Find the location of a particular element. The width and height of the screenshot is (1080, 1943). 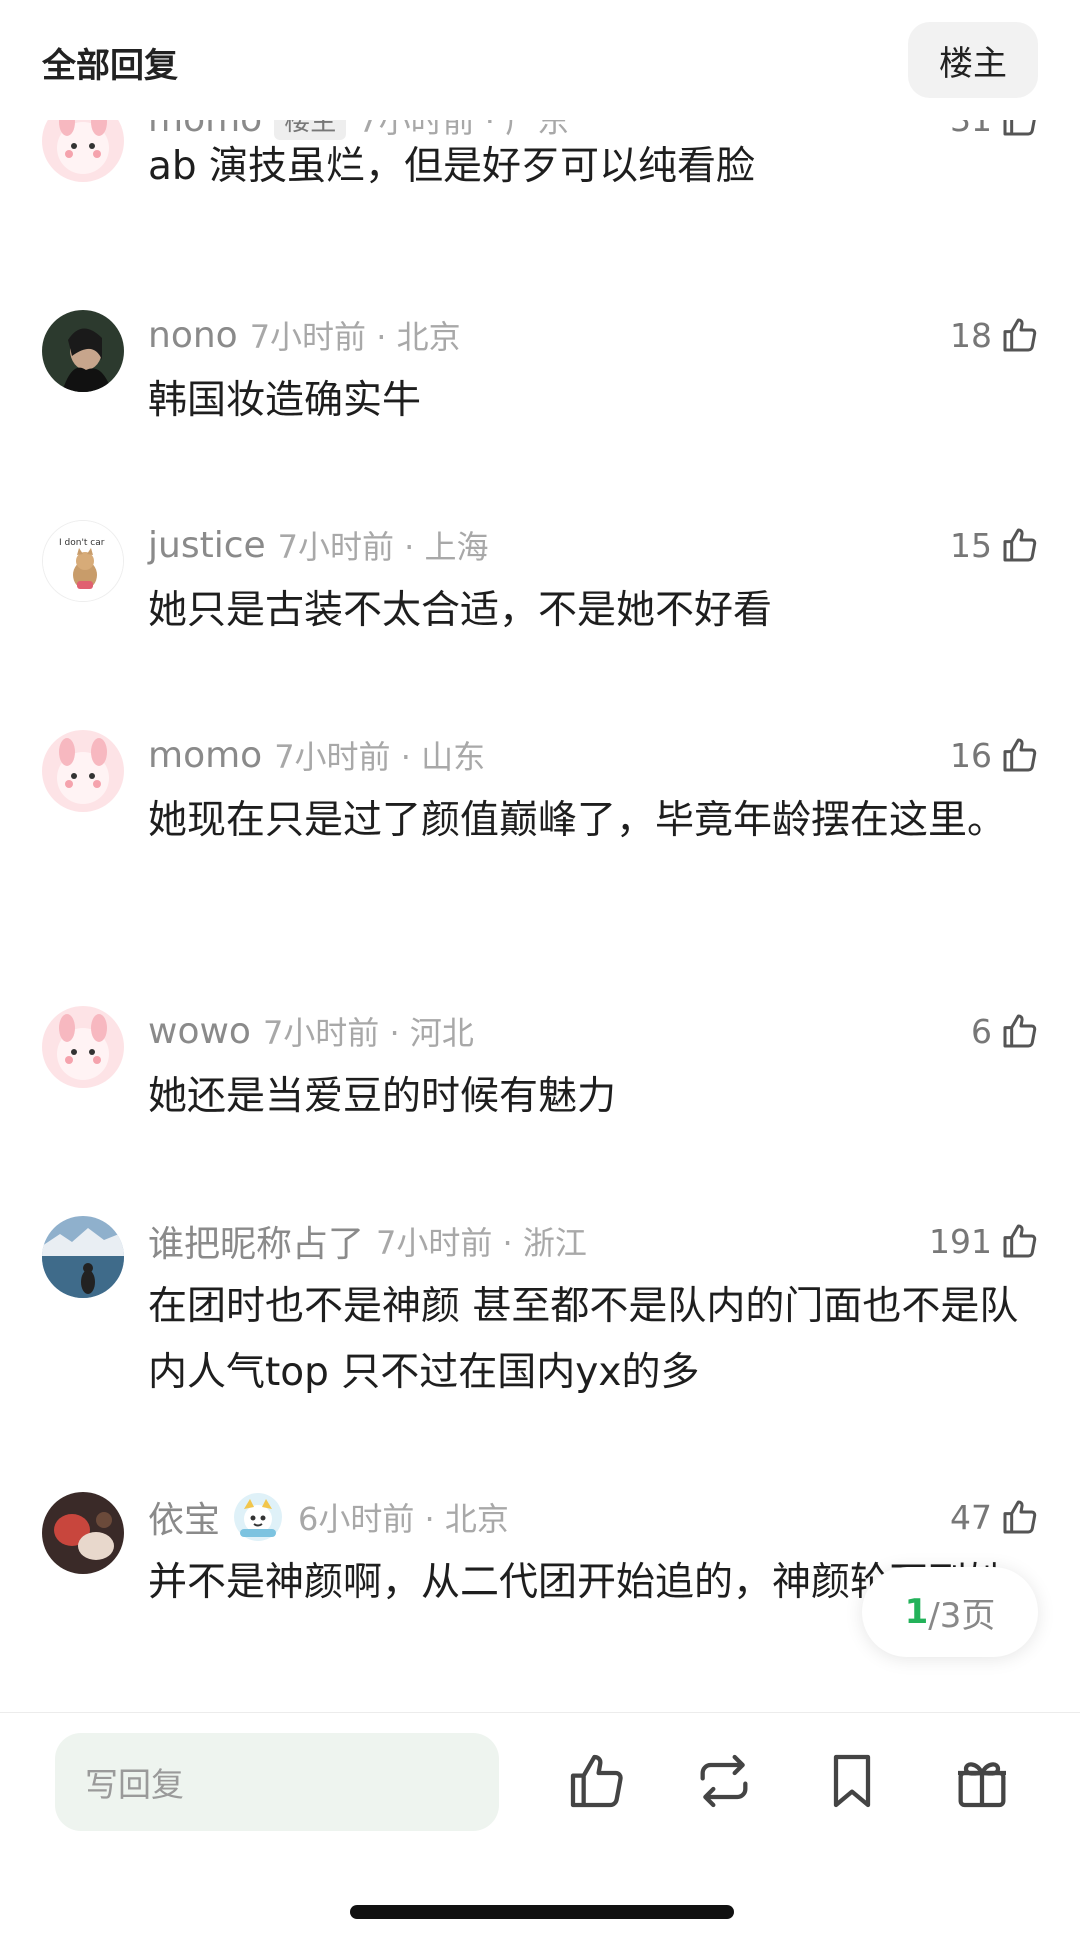

like-button: 6 is located at coordinates (1005, 1031).